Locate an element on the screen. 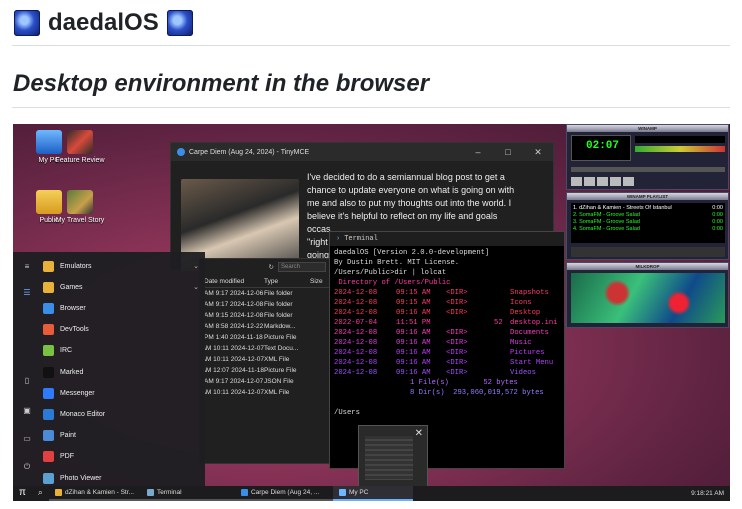 This screenshot has width=742, height=509. videos-icon: ▭ is located at coordinates (27, 439).